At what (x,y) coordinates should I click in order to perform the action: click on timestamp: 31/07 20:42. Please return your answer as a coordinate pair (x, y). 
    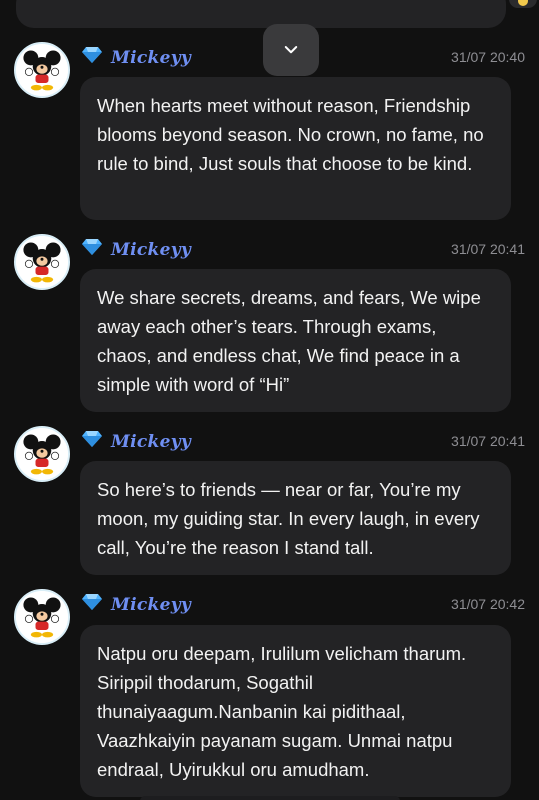
    Looking at the image, I should click on (488, 604).